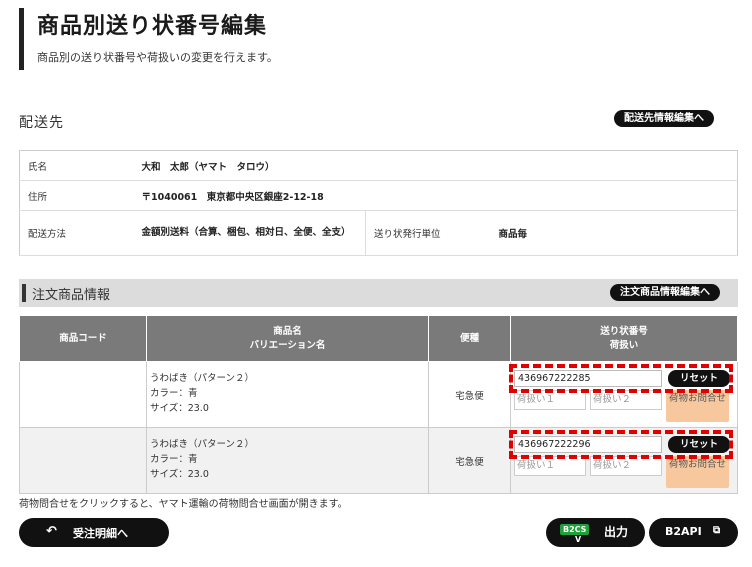 The image size is (752, 567). I want to click on return-arrow-icon: ↶, so click(51, 531).